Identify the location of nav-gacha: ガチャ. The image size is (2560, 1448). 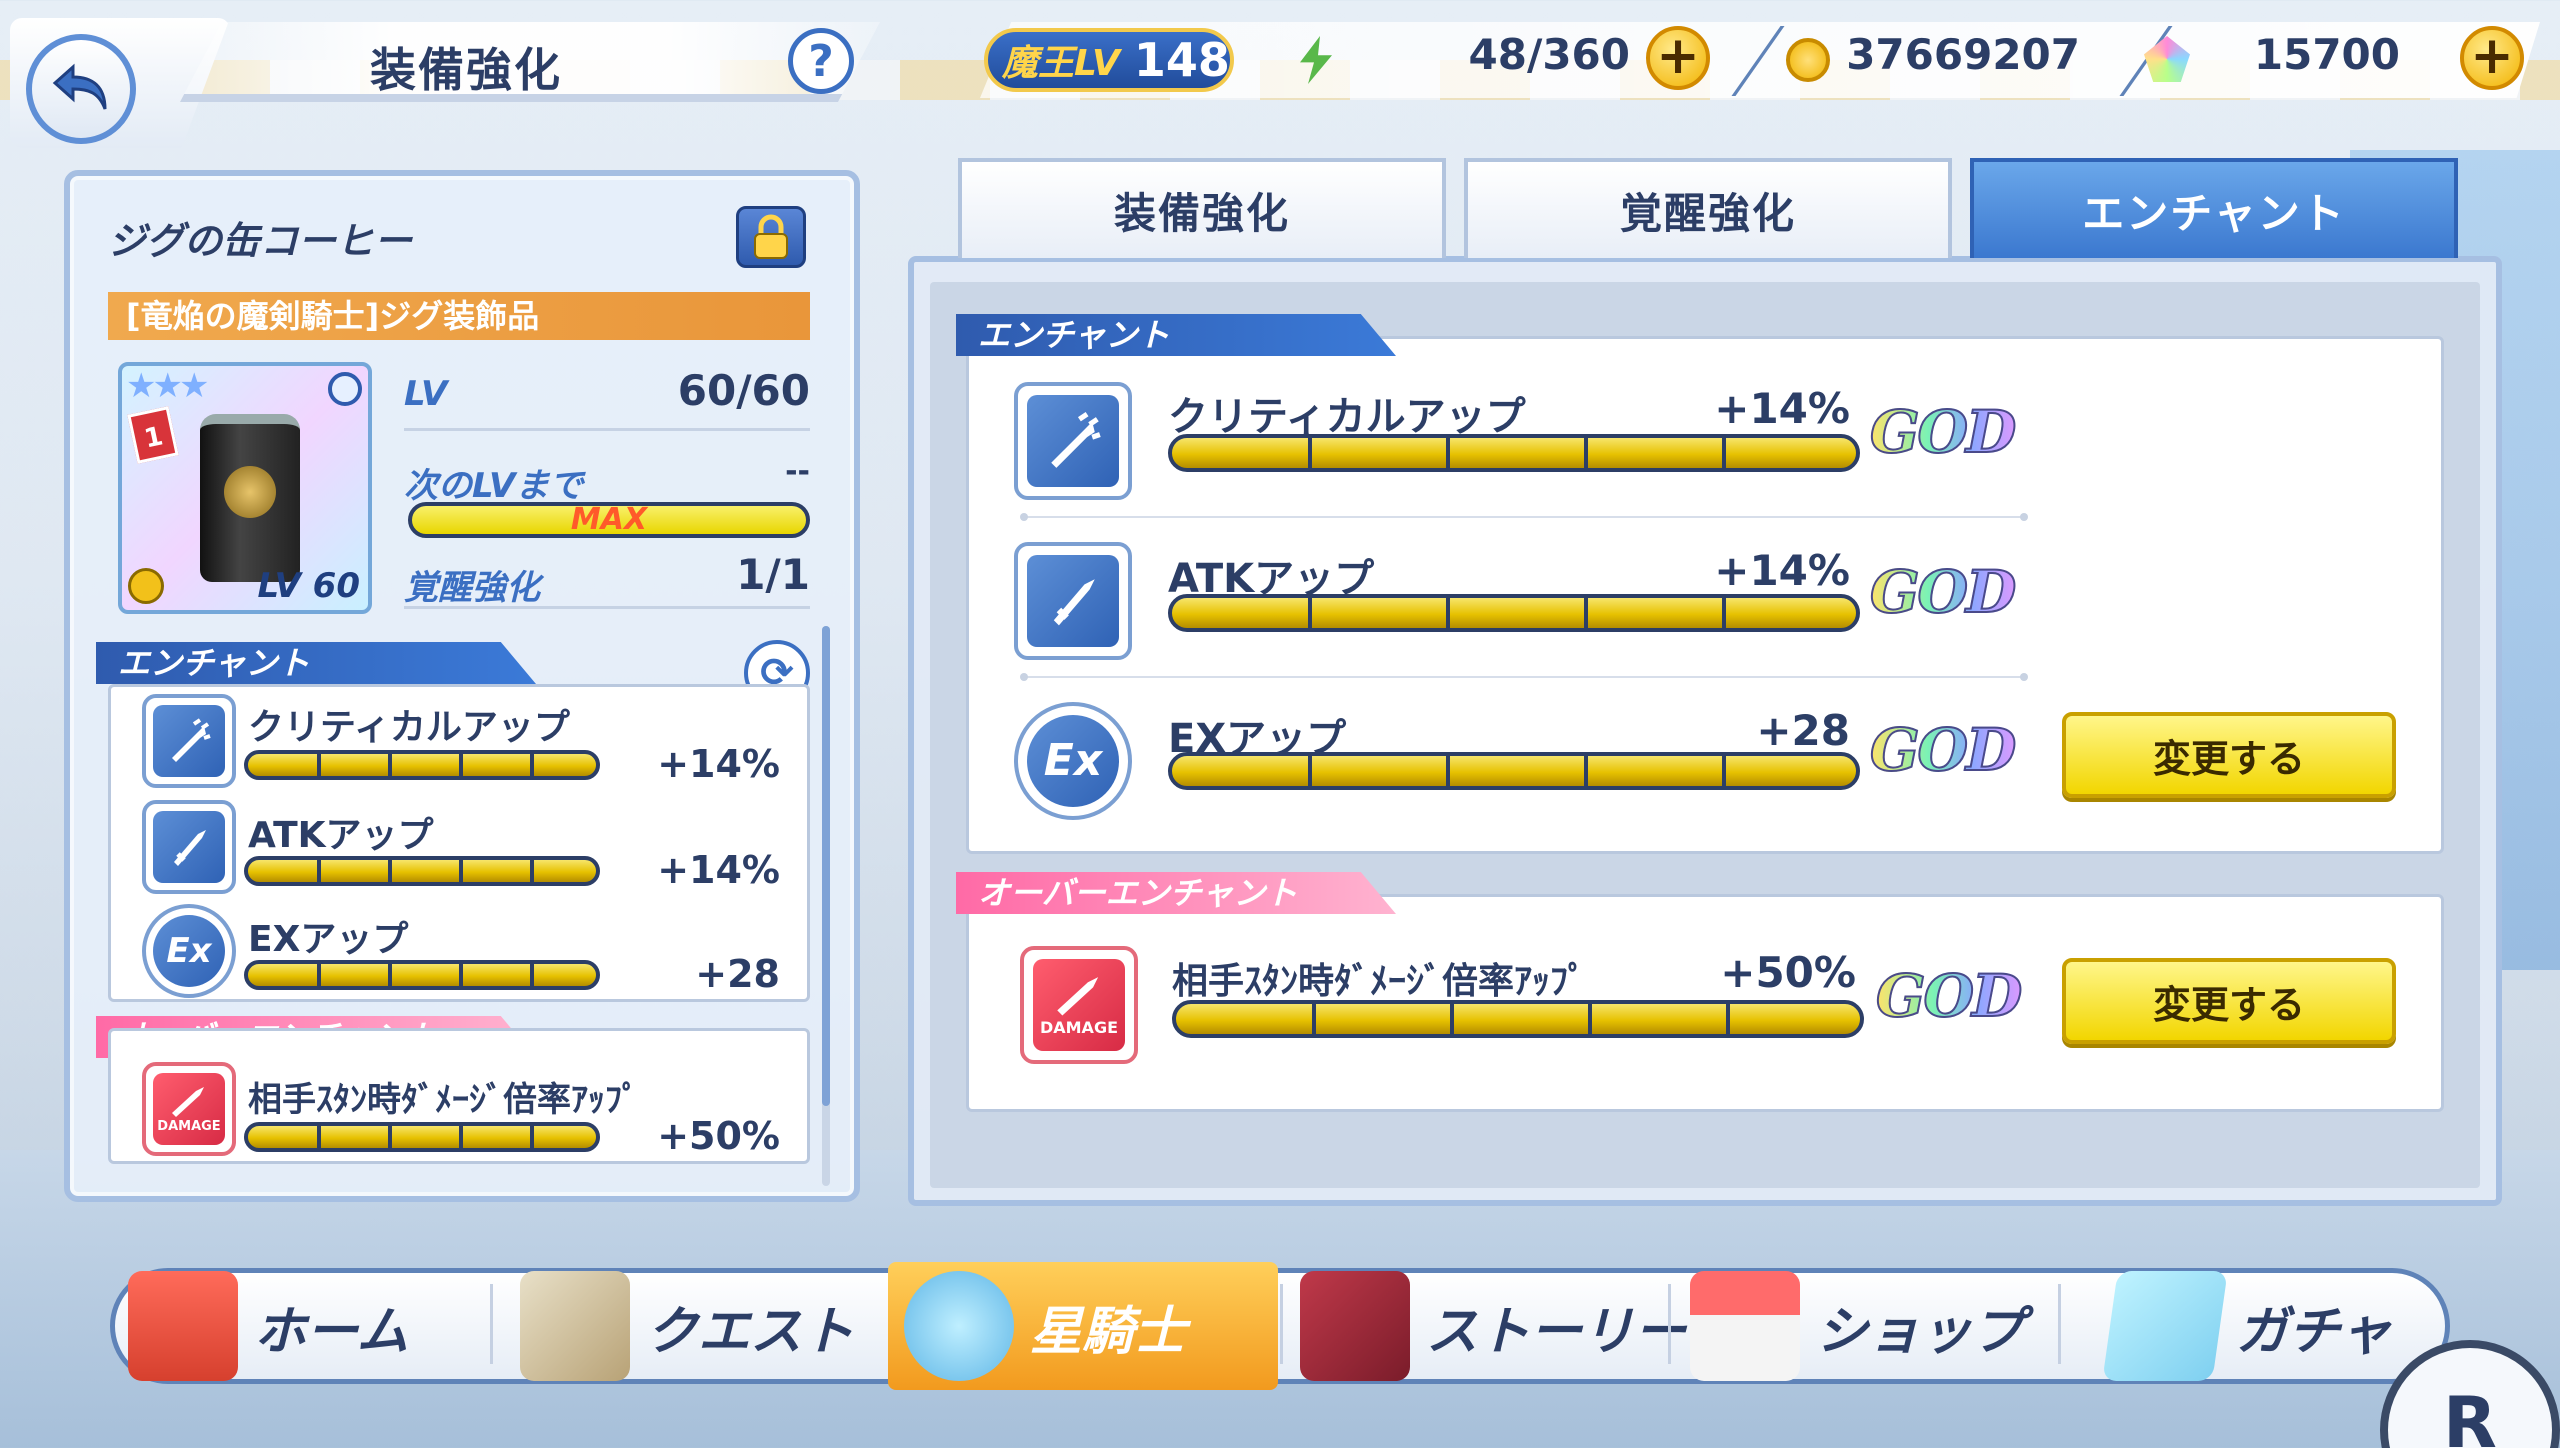
(2247, 1326).